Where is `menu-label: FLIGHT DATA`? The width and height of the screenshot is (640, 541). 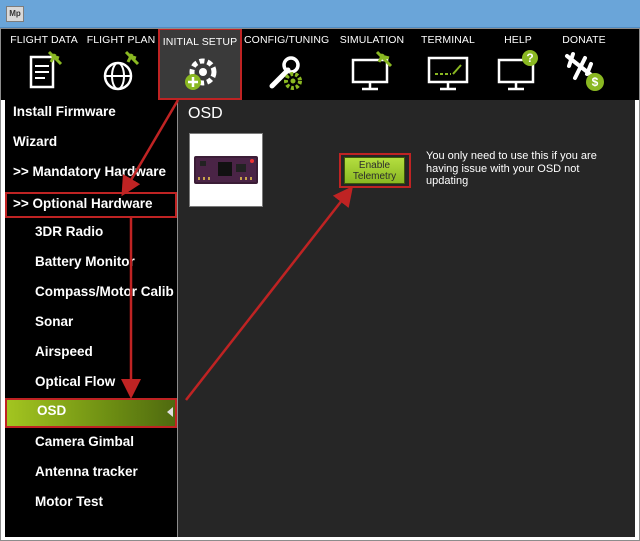 menu-label: FLIGHT DATA is located at coordinates (44, 40).